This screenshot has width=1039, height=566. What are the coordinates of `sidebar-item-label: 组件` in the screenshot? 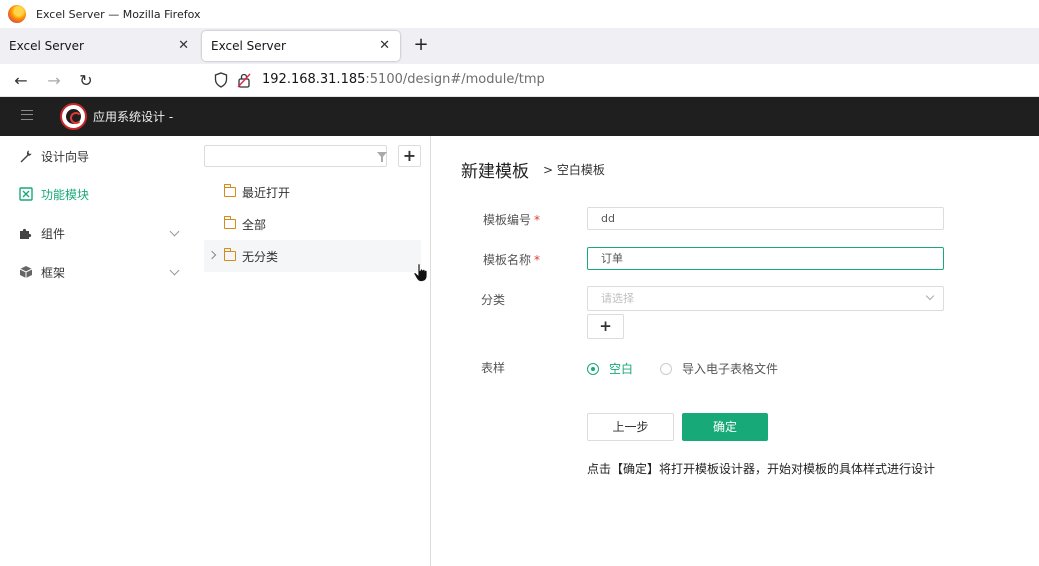 It's located at (53, 233).